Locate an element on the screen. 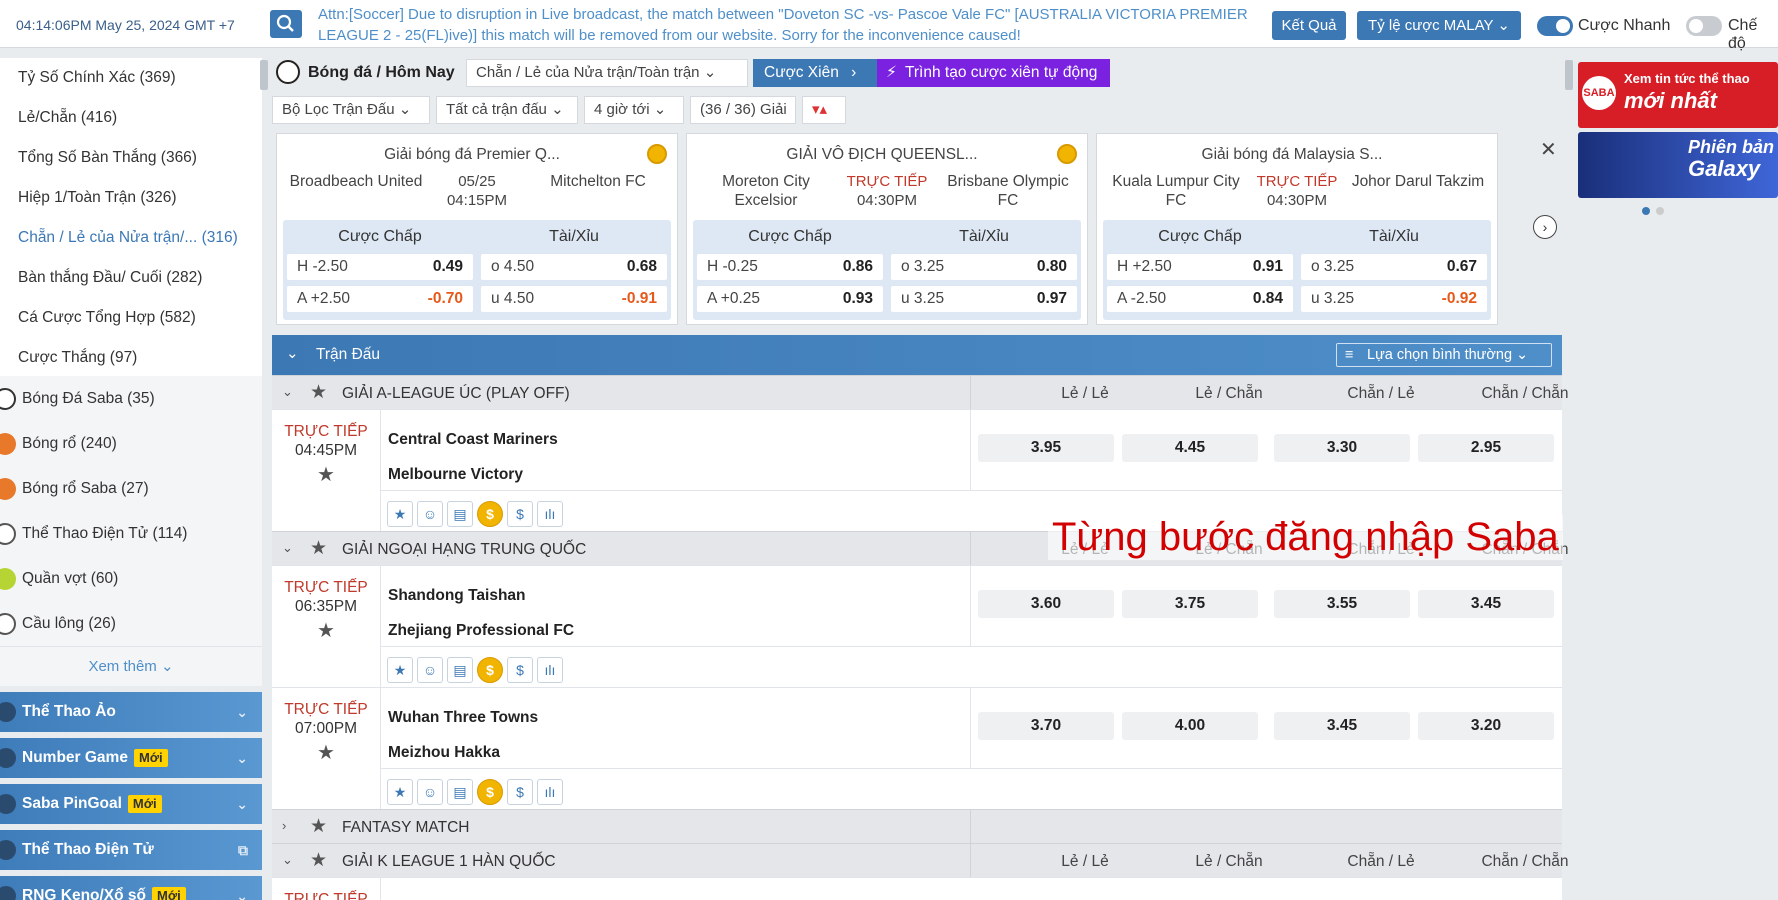  odds-cell: o 4.50 0.68 is located at coordinates (574, 267).